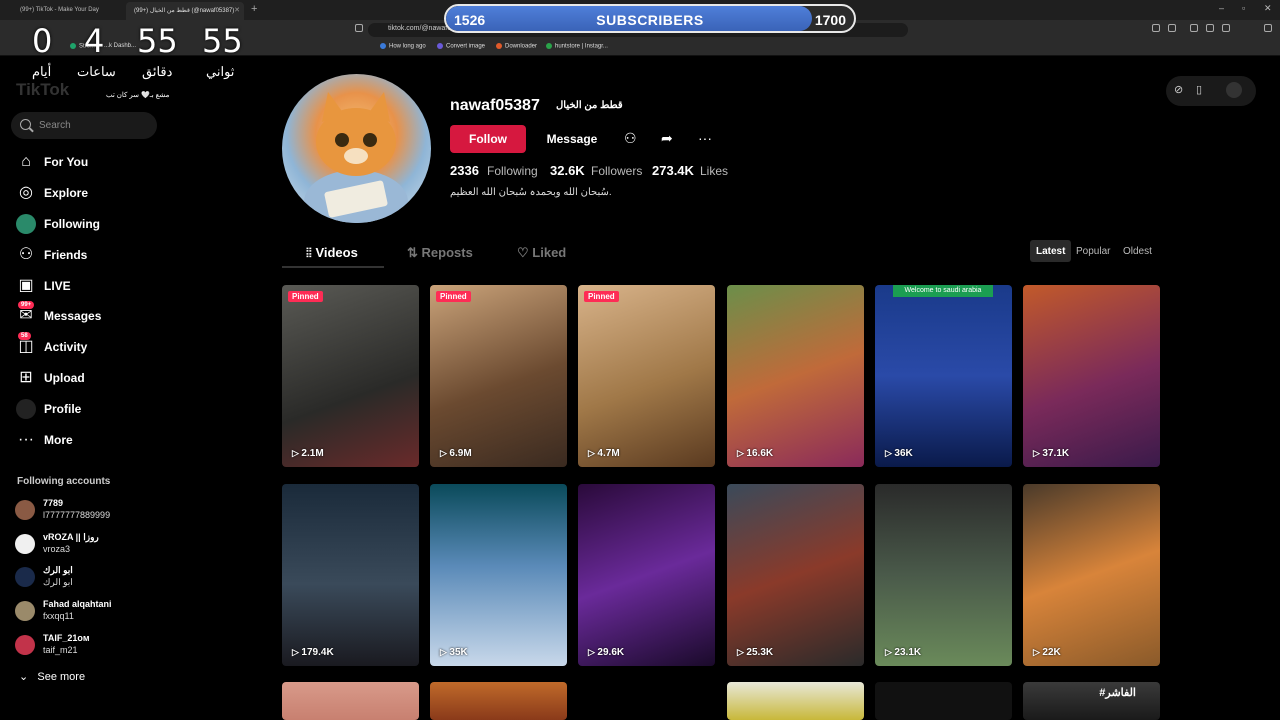 This screenshot has height=720, width=1280. I want to click on followers-count: 32.6K, so click(567, 170).